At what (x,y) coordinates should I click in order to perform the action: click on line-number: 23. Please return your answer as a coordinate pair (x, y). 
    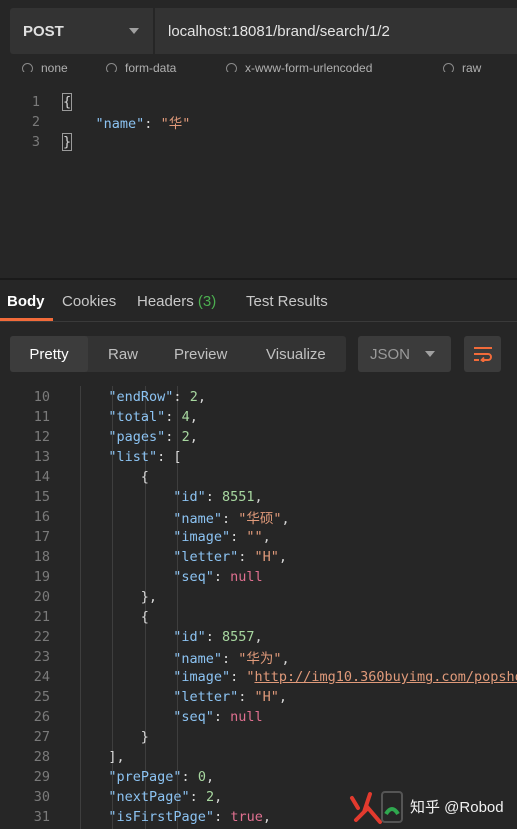
    Looking at the image, I should click on (41, 657).